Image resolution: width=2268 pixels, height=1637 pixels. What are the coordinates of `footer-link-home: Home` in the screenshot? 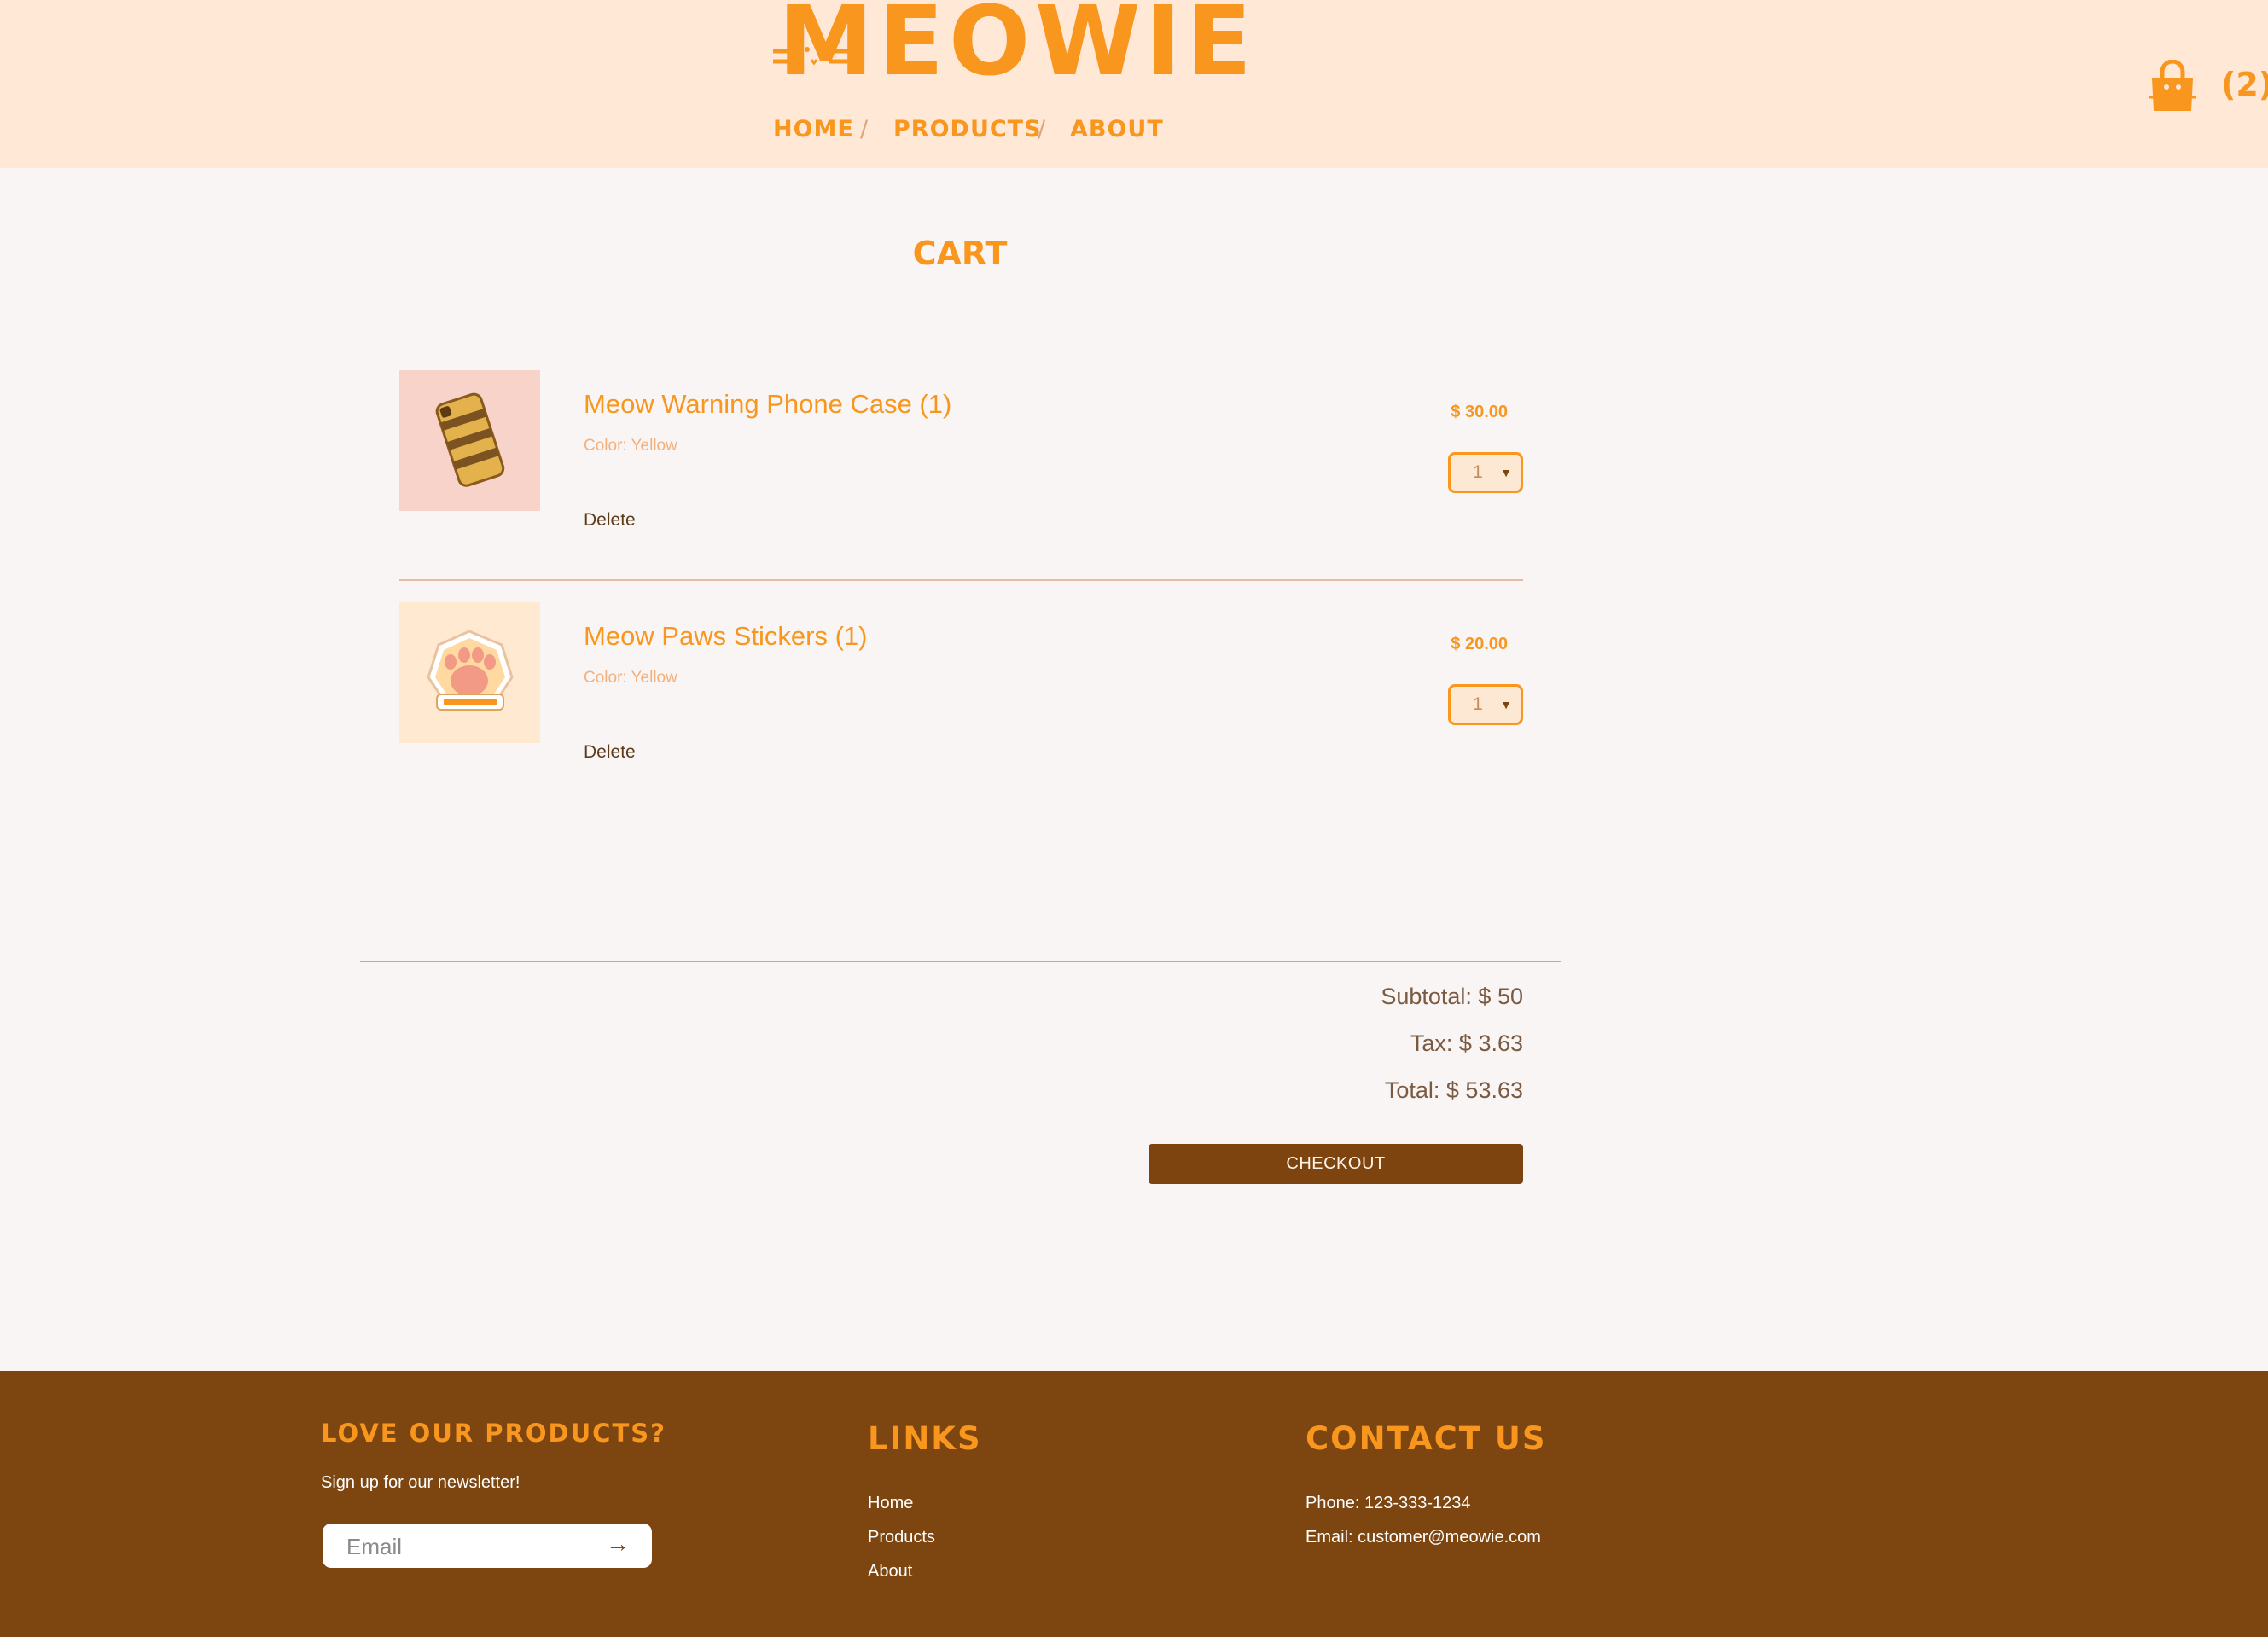 It's located at (890, 1504).